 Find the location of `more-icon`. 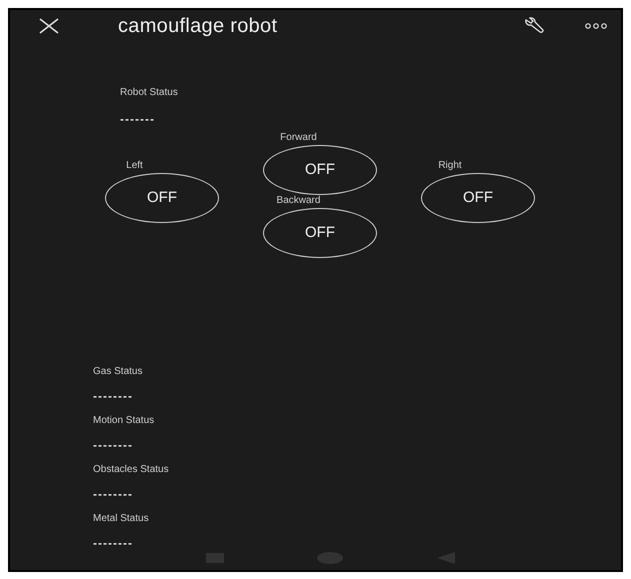

more-icon is located at coordinates (596, 26).